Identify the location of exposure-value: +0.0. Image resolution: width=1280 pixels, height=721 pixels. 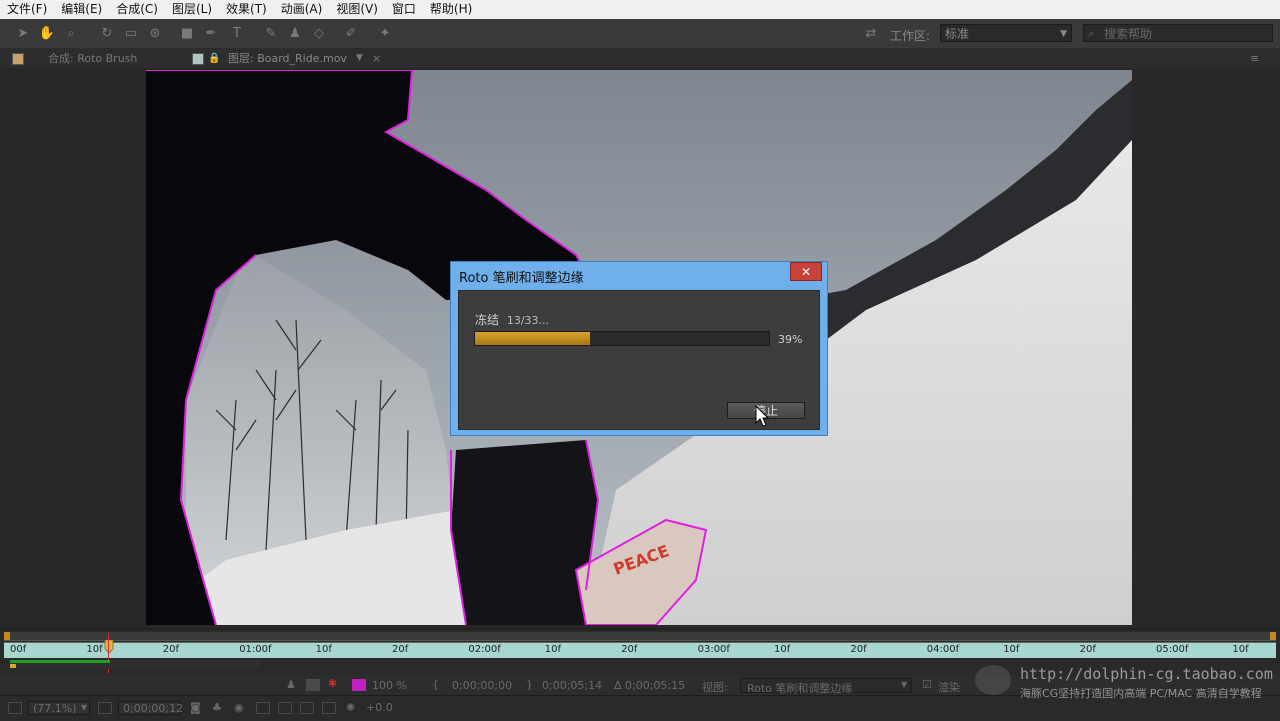
(379, 707).